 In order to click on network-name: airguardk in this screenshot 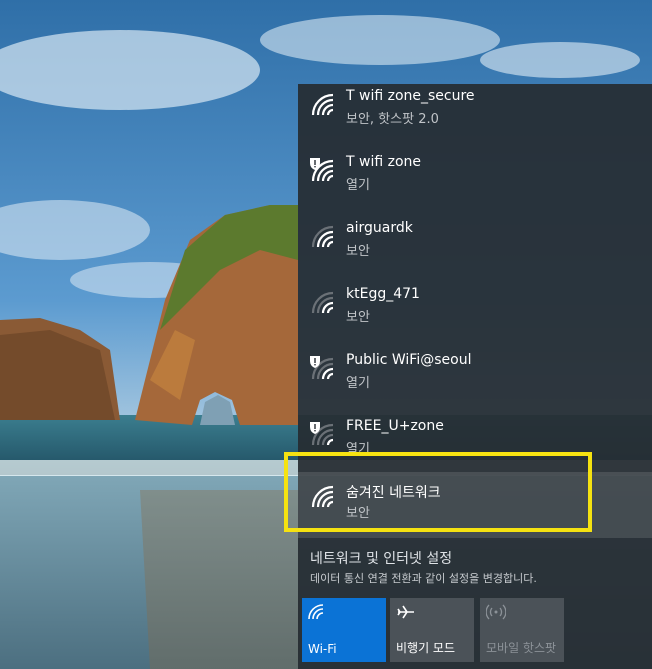, I will do `click(379, 228)`.